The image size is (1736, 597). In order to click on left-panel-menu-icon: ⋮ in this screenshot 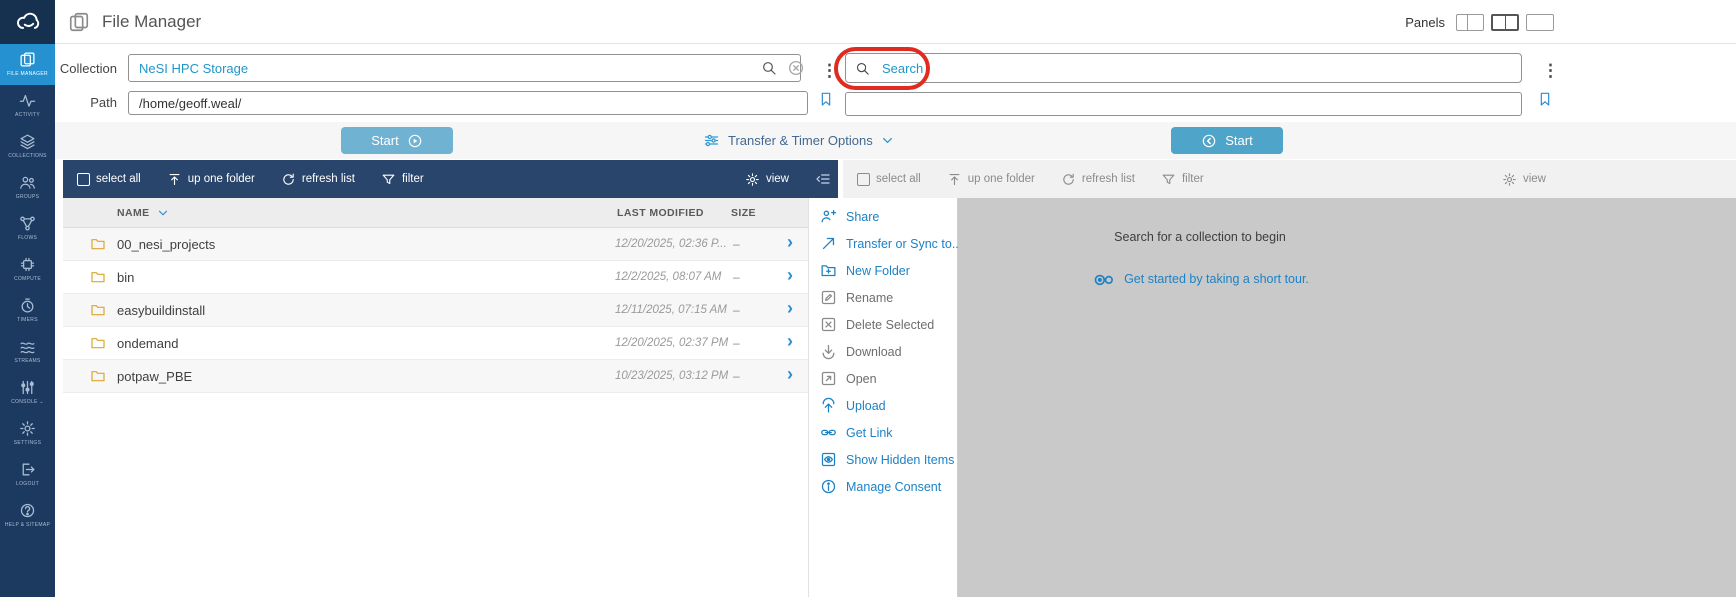, I will do `click(829, 70)`.